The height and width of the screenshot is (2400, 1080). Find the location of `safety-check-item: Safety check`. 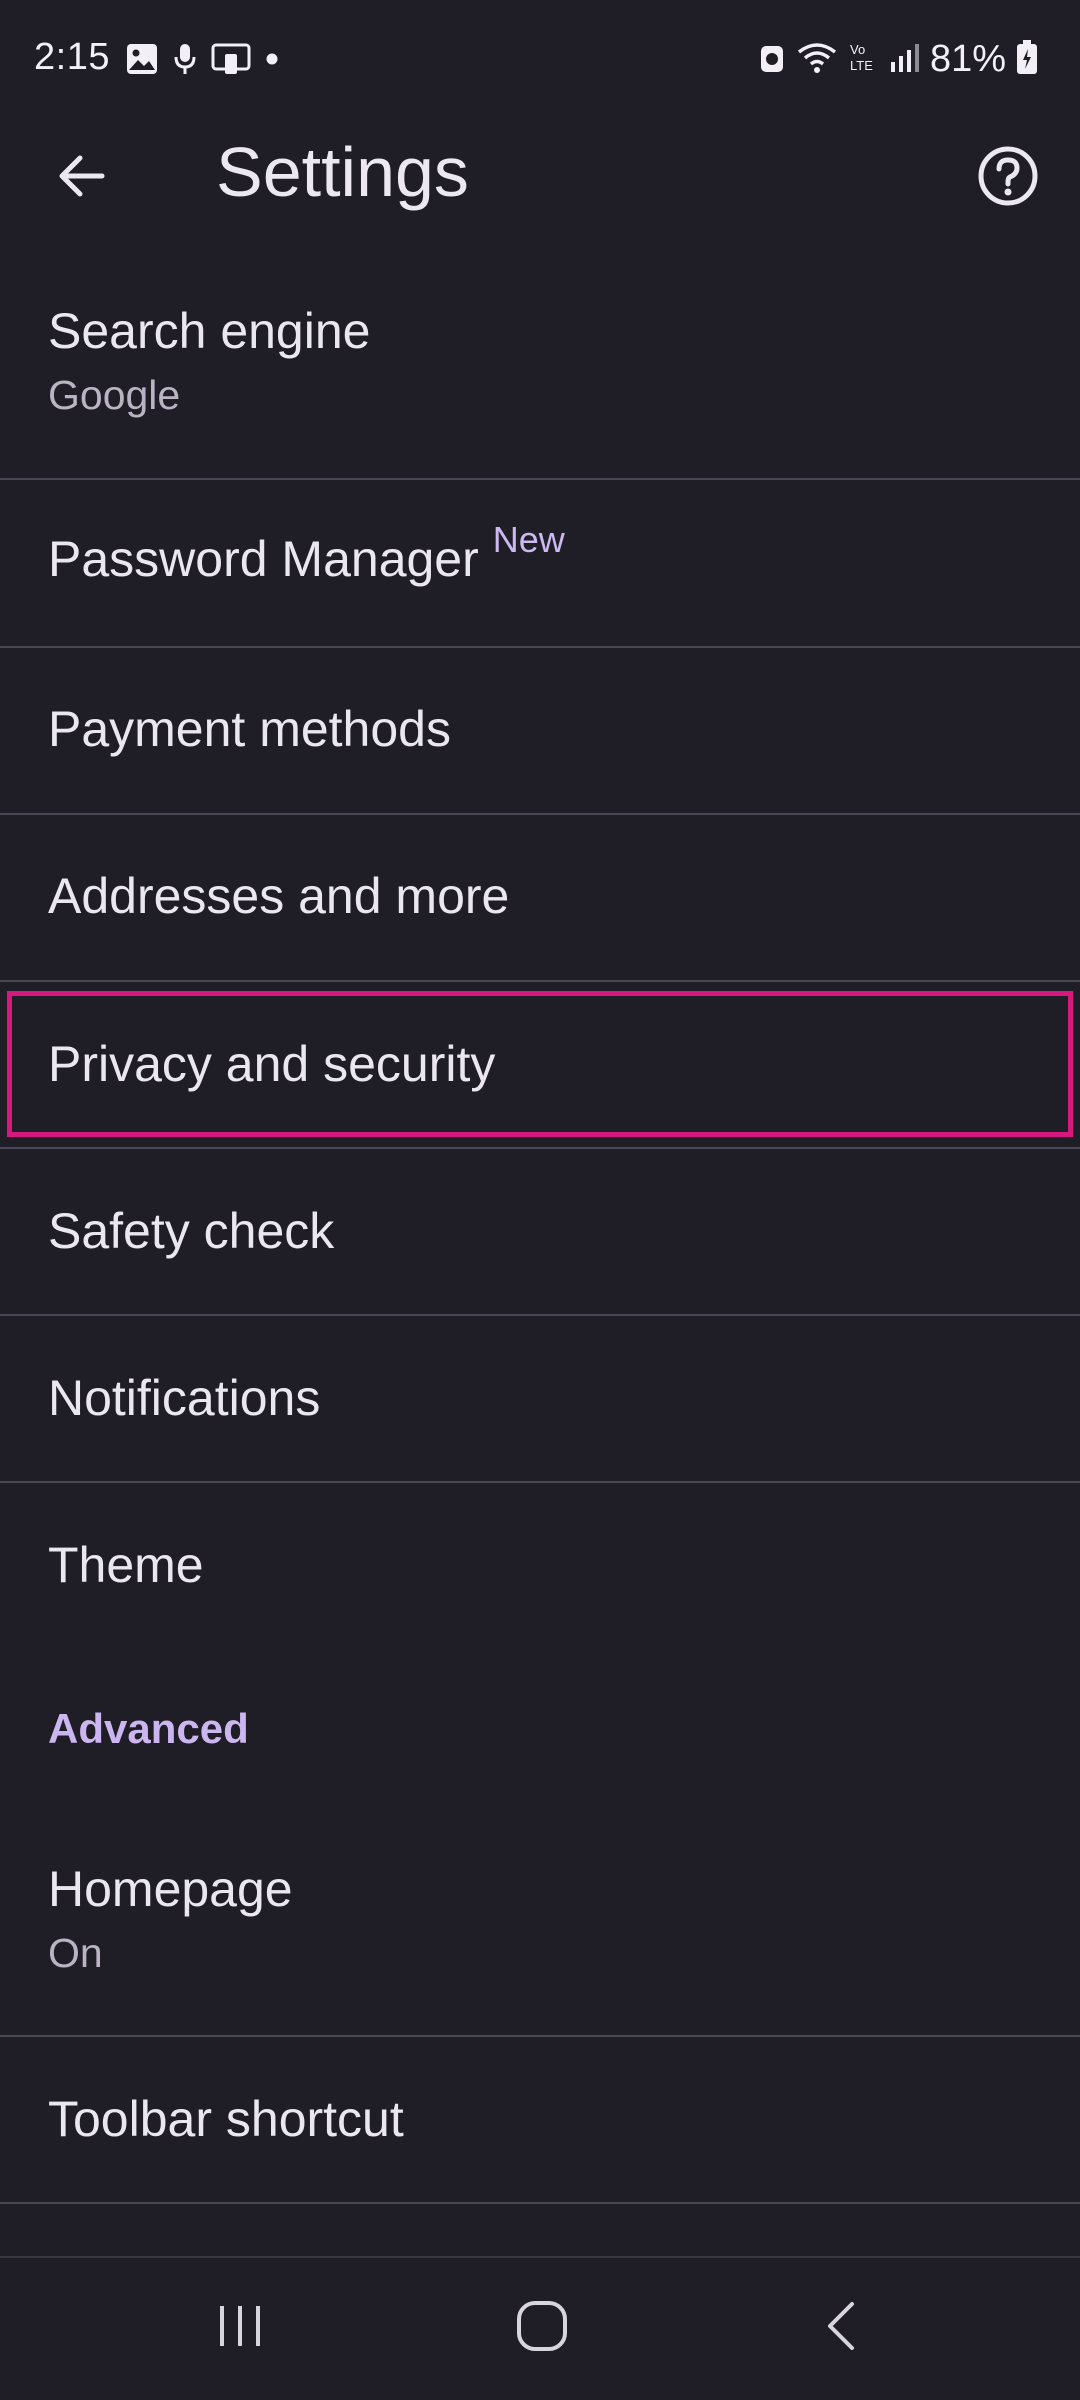

safety-check-item: Safety check is located at coordinates (540, 1231).